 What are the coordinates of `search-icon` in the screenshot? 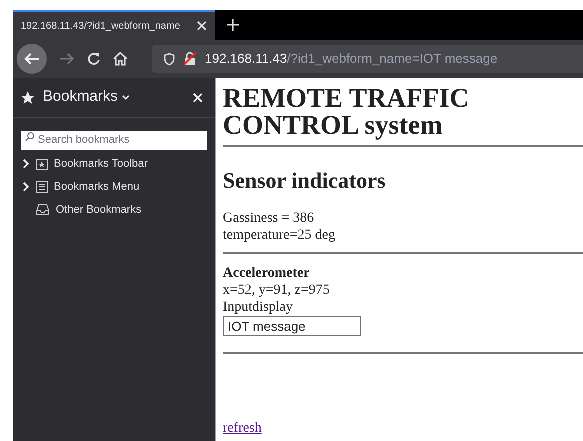 It's located at (30, 137).